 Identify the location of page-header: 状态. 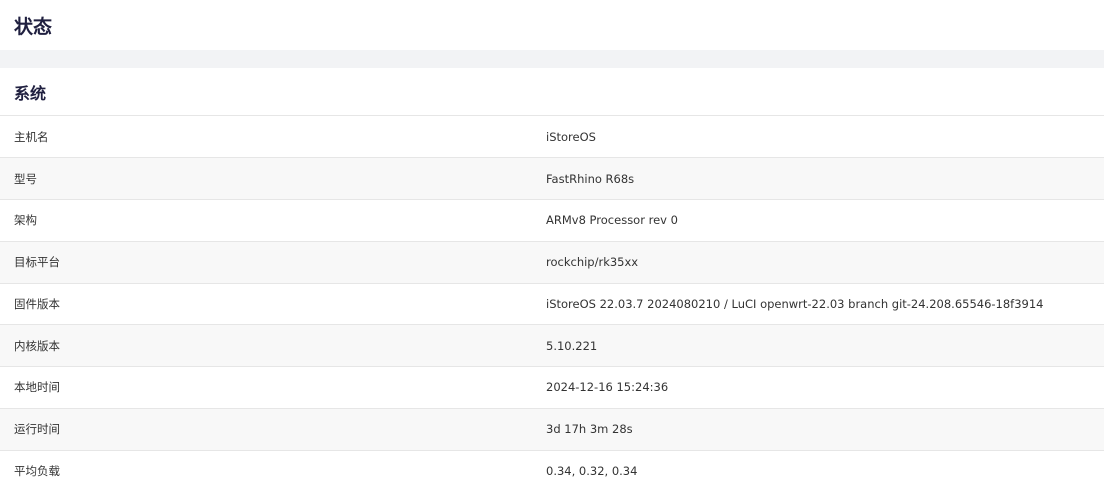
(552, 25).